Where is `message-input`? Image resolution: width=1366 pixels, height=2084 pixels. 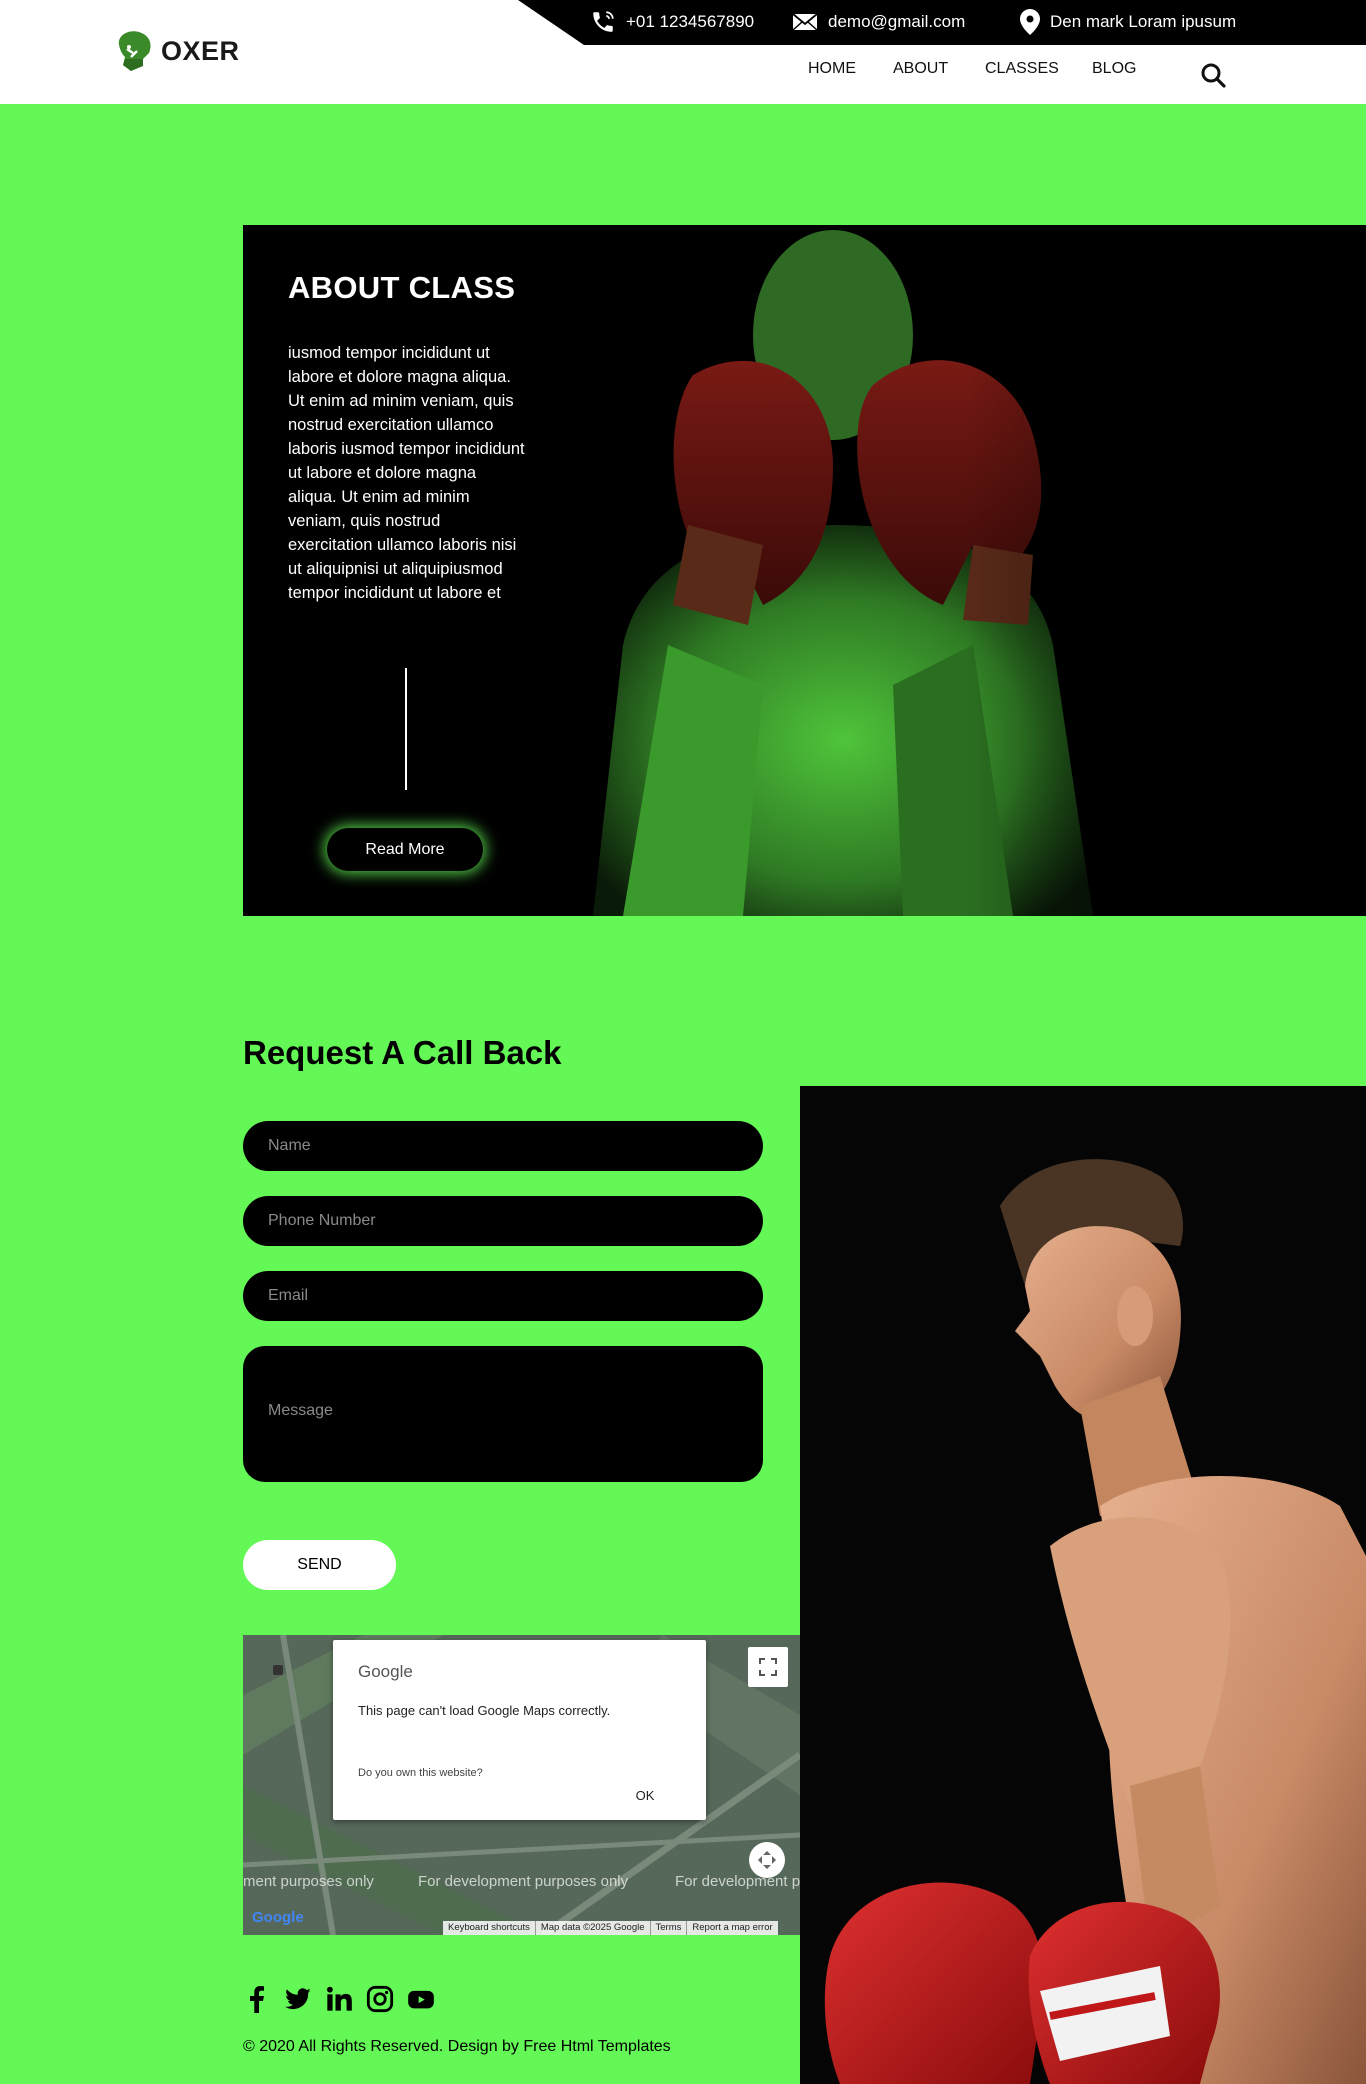
message-input is located at coordinates (503, 1414).